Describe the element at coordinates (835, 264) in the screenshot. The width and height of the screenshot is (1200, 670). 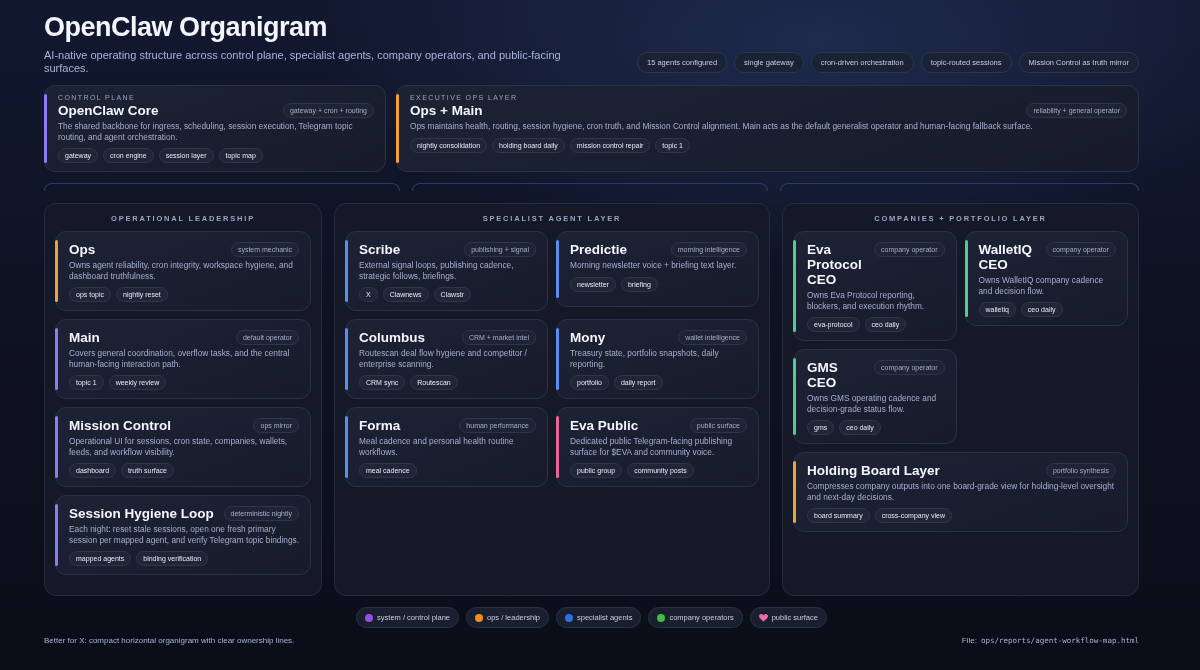
I see `card-title: Eva Protocol CEO` at that location.